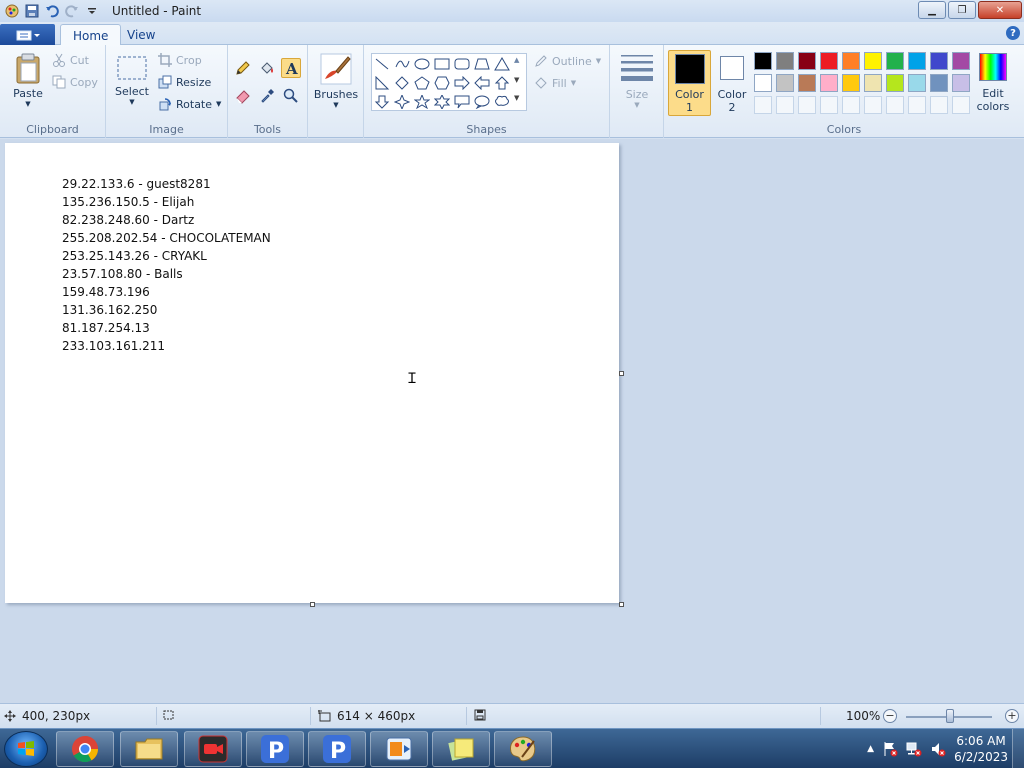 The width and height of the screenshot is (1024, 768). I want to click on resize-handle-right, so click(621, 373).